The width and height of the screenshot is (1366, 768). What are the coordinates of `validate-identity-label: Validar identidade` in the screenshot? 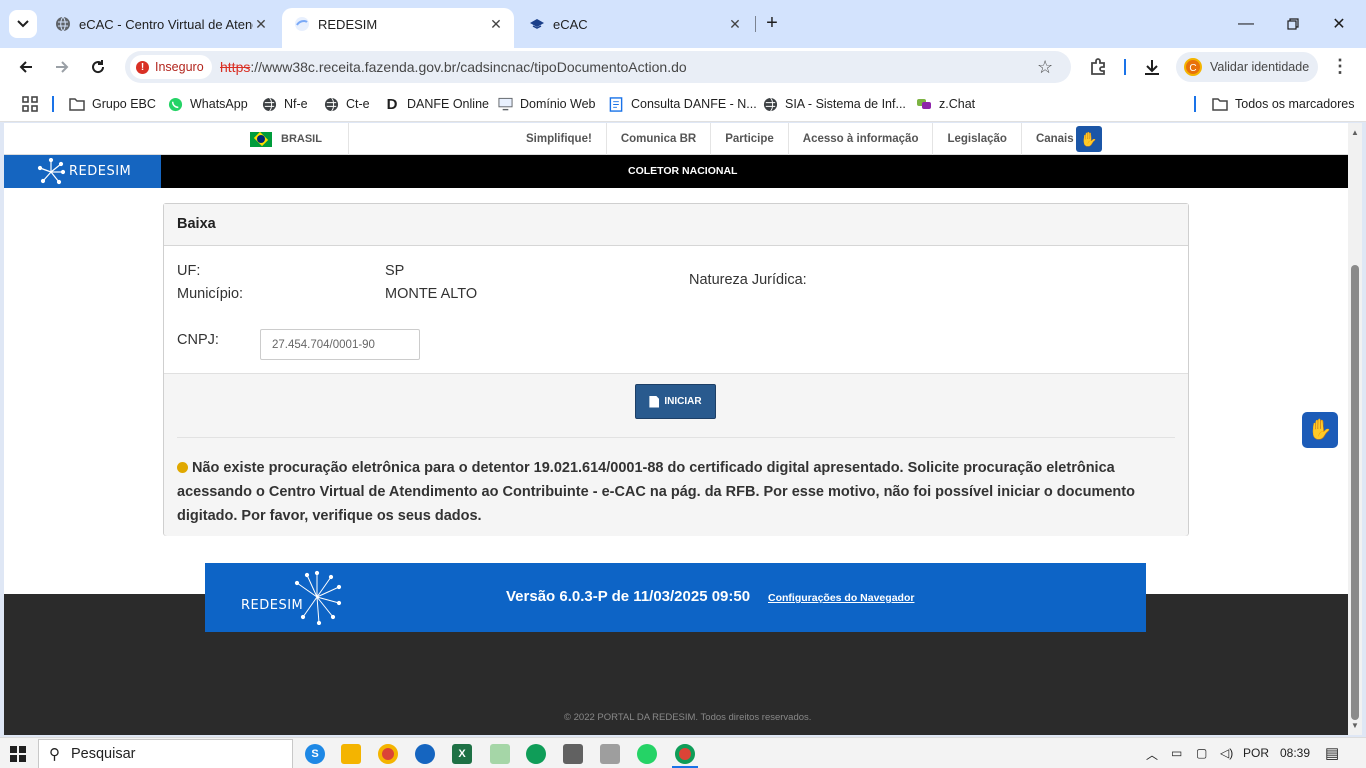 It's located at (1260, 67).